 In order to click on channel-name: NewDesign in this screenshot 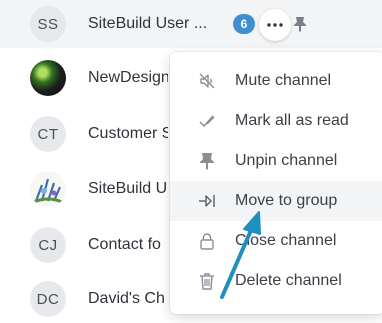, I will do `click(128, 77)`.